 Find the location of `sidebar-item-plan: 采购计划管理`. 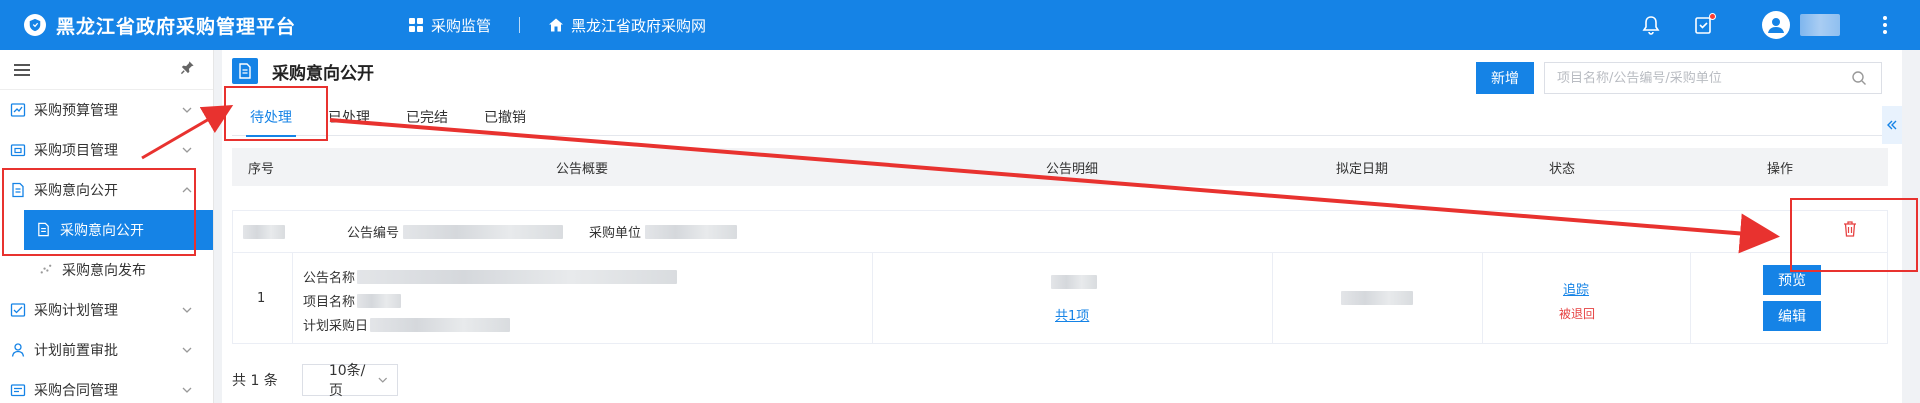

sidebar-item-plan: 采购计划管理 is located at coordinates (106, 310).